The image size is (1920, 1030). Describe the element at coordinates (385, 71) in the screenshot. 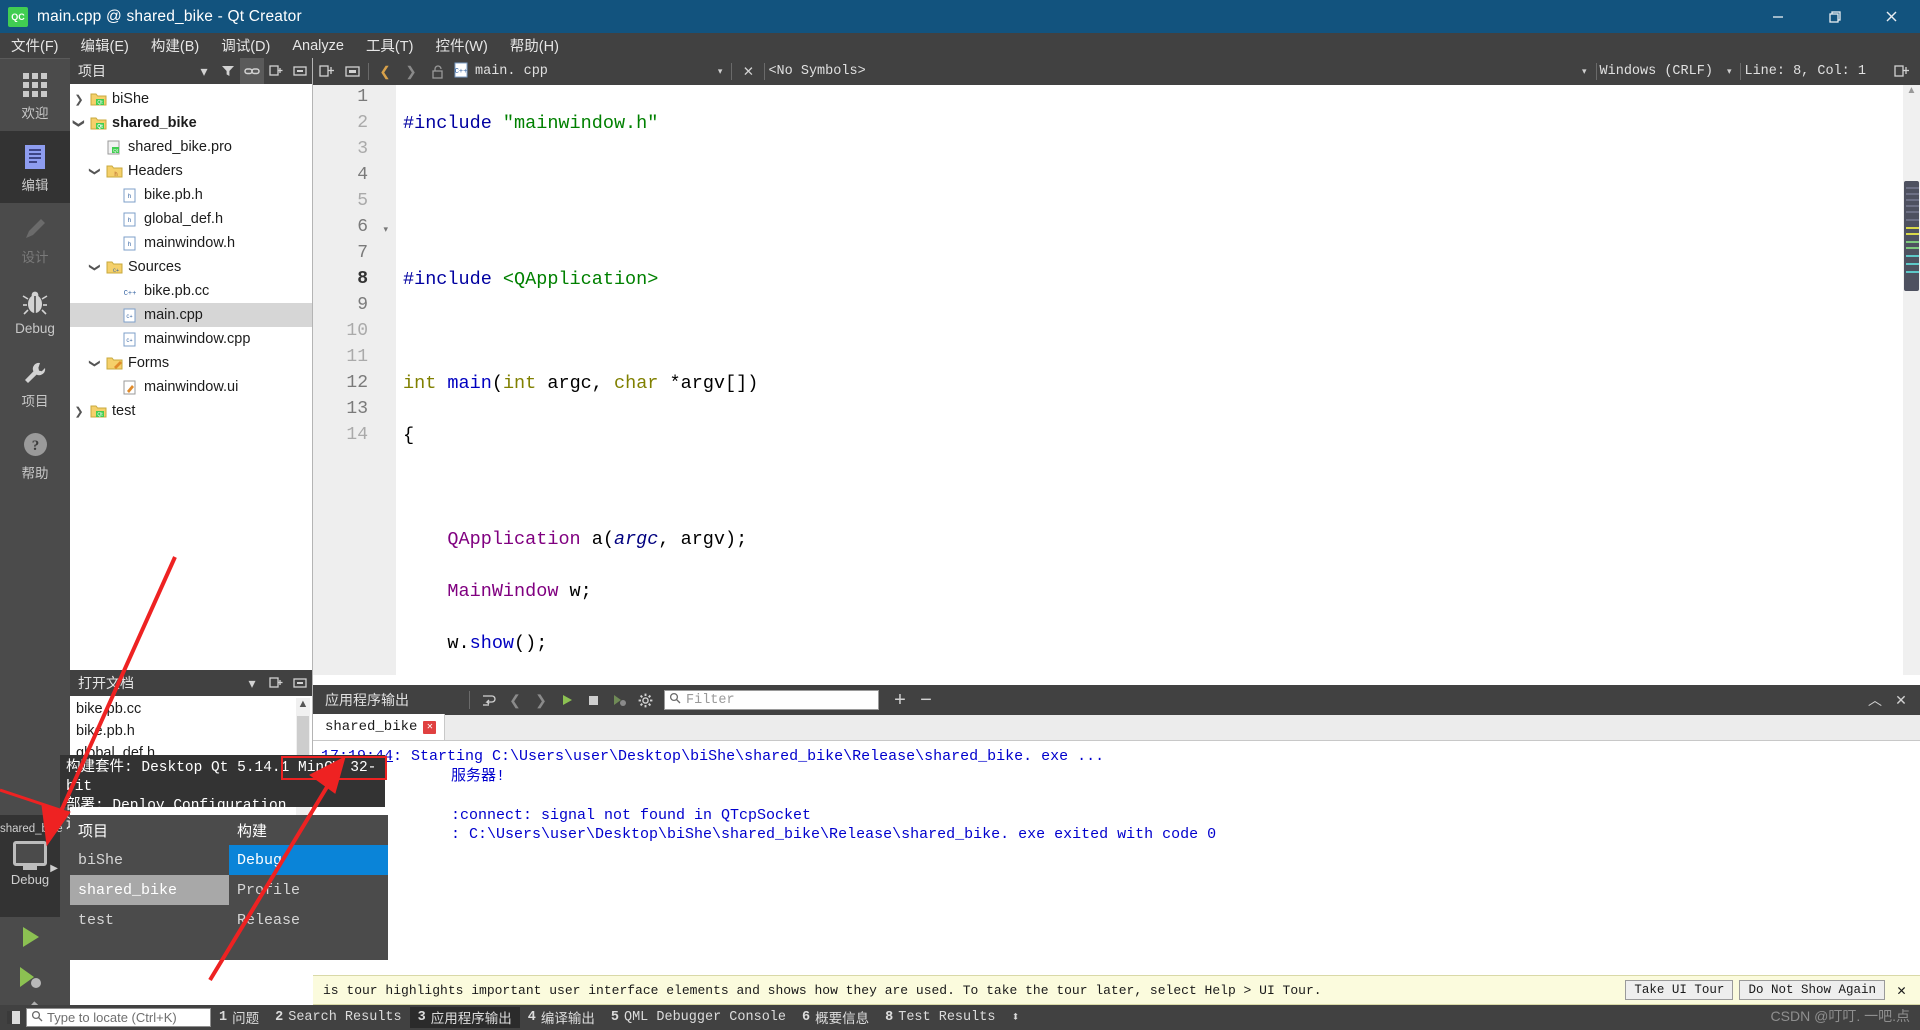

I see `nav-back-icon: ❮` at that location.